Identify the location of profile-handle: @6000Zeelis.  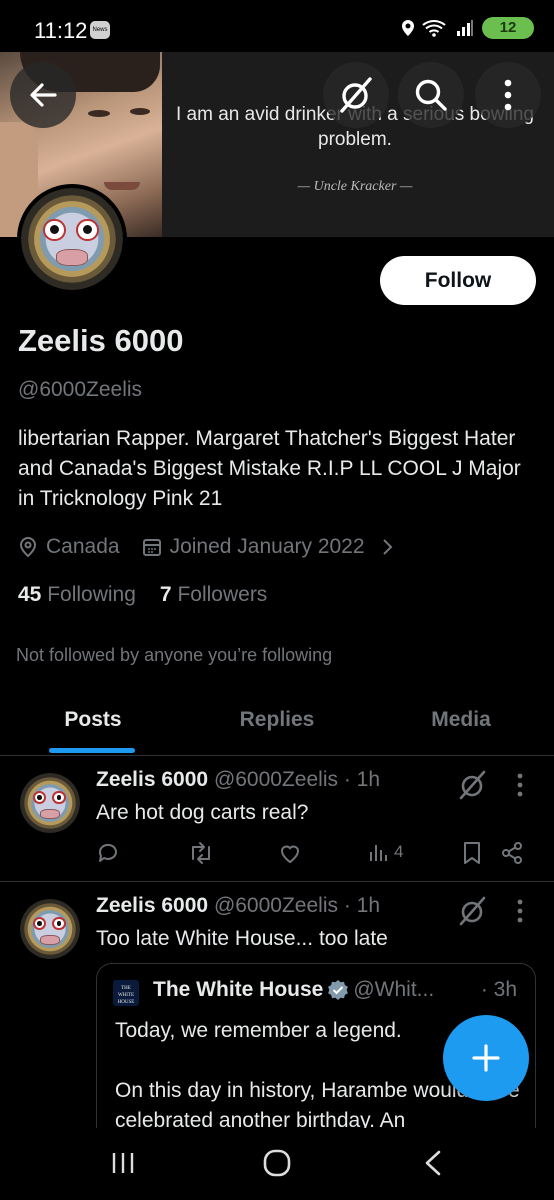
(80, 389).